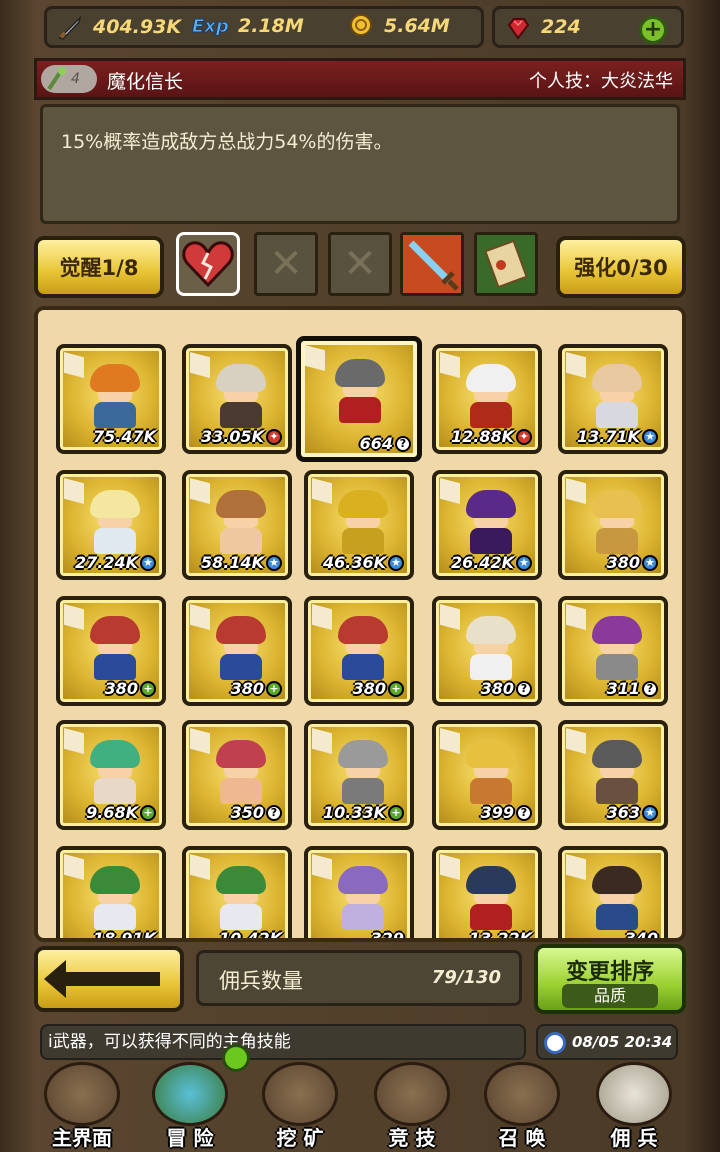 This screenshot has height=1152, width=720. I want to click on hero-power: 13.22K, so click(500, 933).